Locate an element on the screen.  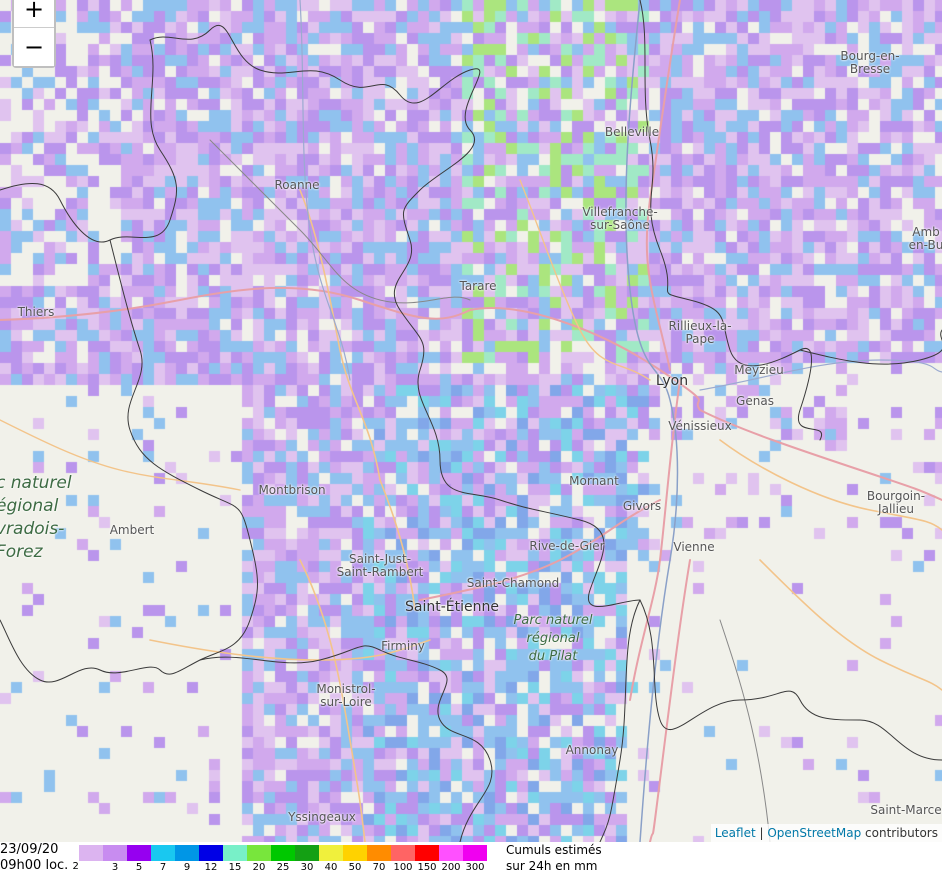
legend-title-line1: Cumuls estimés is located at coordinates (554, 850).